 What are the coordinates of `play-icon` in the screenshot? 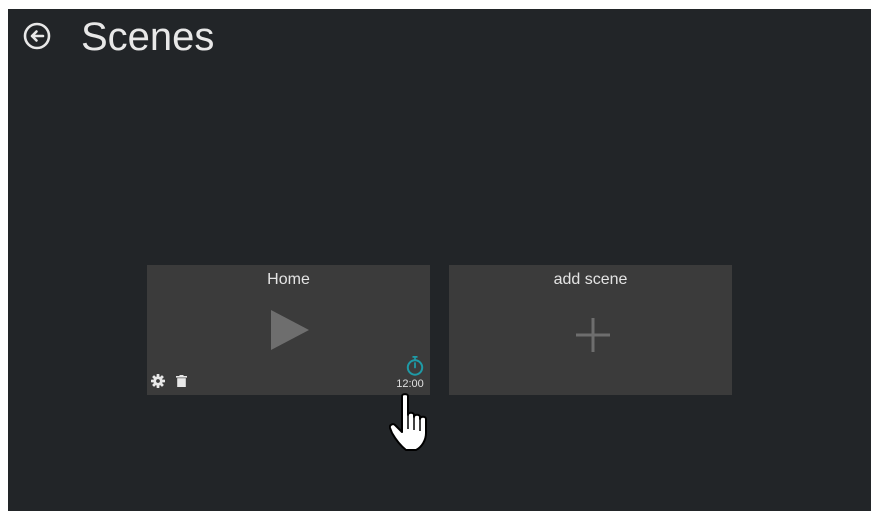 It's located at (290, 330).